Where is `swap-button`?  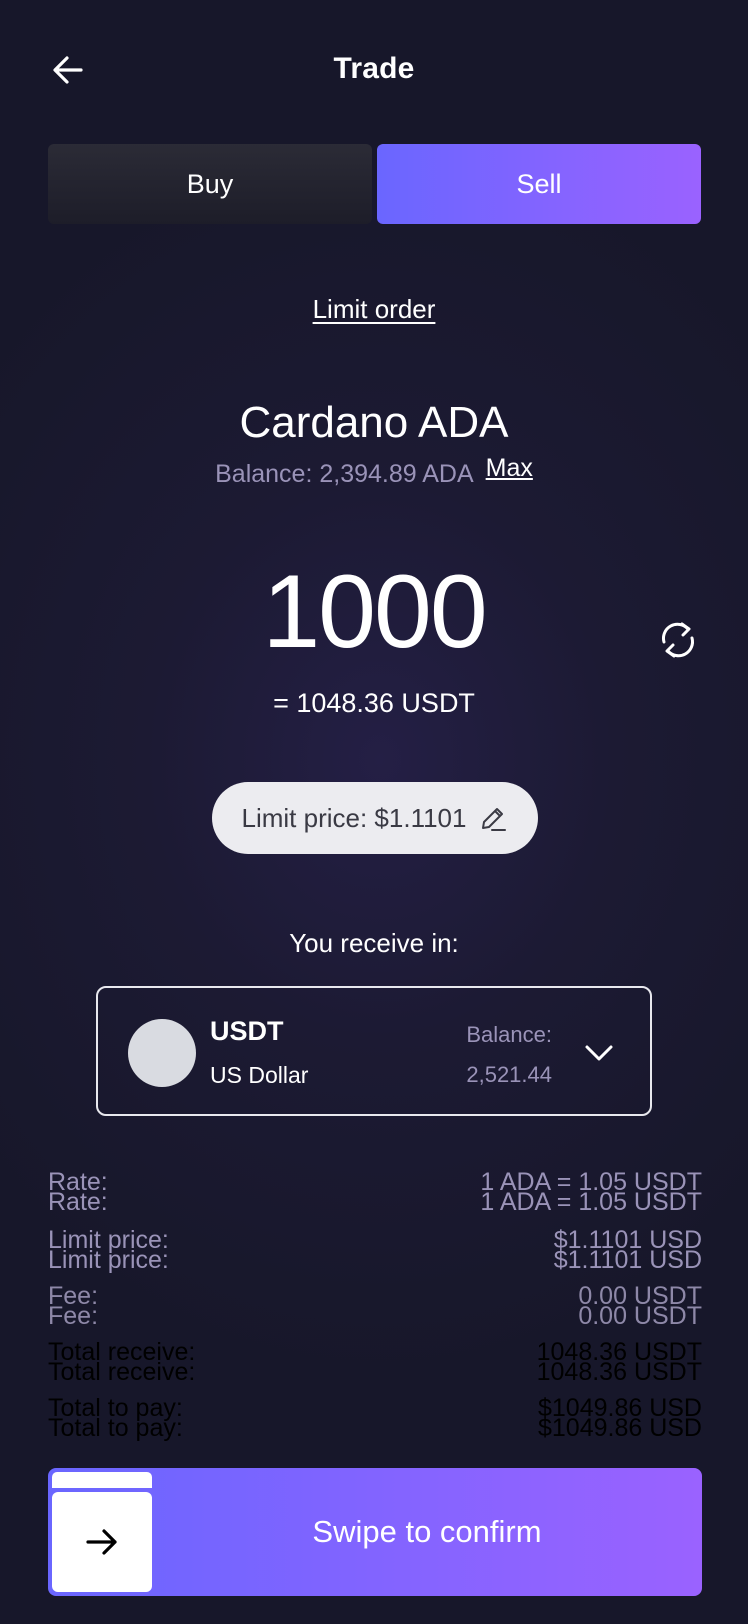
swap-button is located at coordinates (678, 640).